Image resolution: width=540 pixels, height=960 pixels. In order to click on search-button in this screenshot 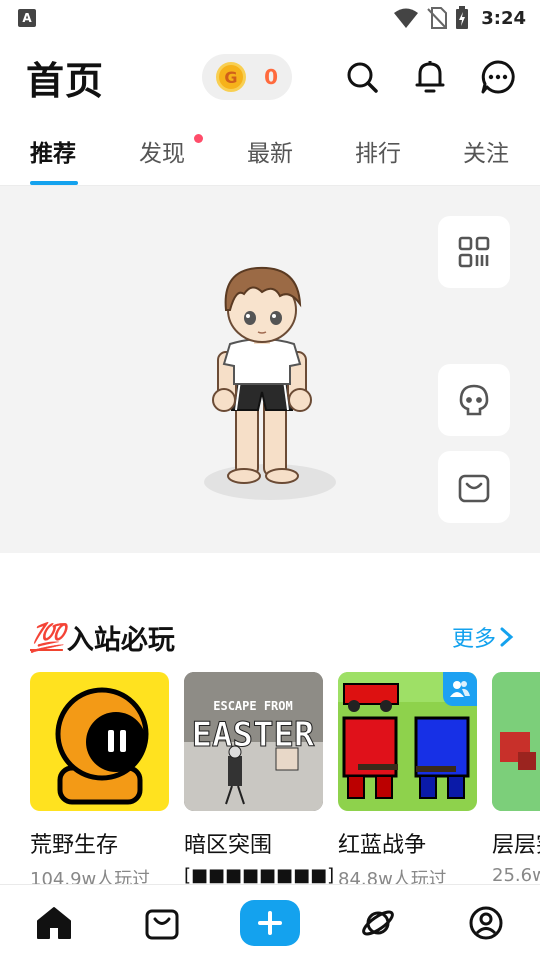, I will do `click(362, 77)`.